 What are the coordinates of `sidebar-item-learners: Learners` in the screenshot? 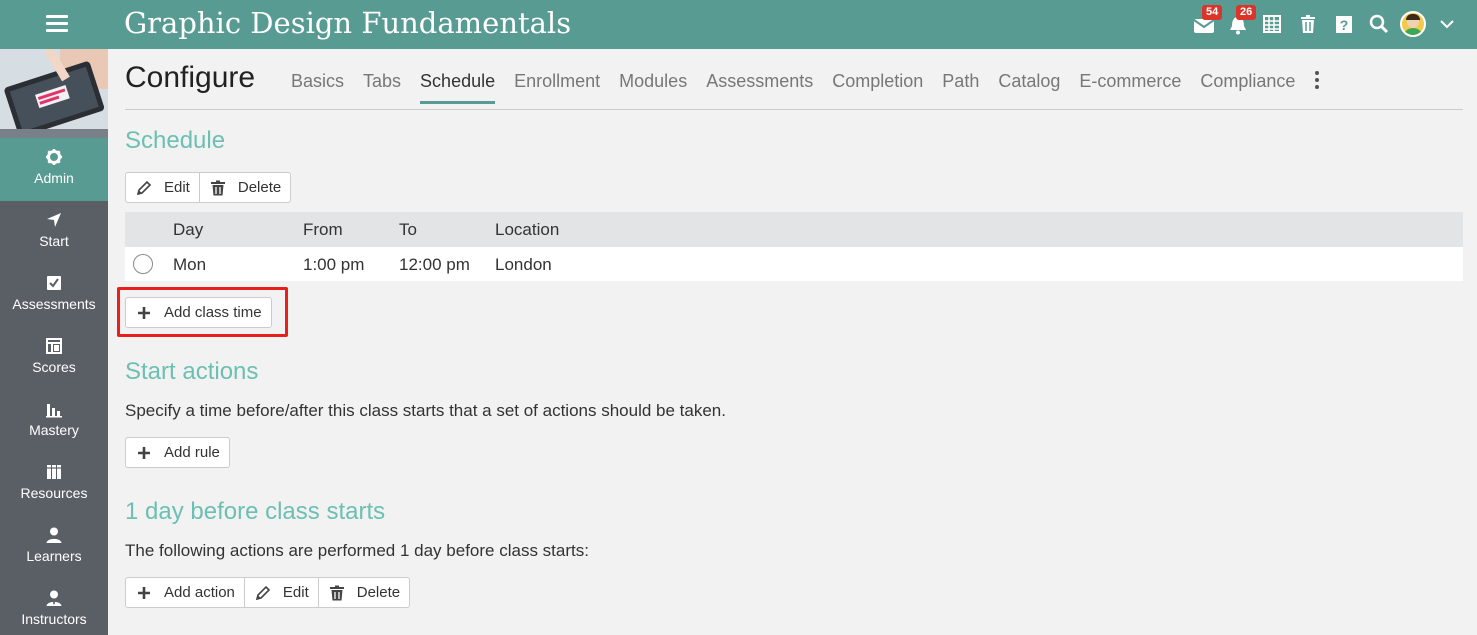 It's located at (54, 547).